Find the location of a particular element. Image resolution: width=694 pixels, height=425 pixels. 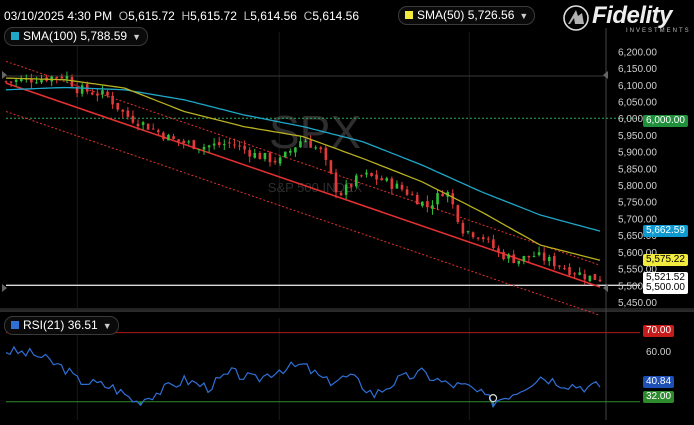

close-label: C is located at coordinates (308, 16).